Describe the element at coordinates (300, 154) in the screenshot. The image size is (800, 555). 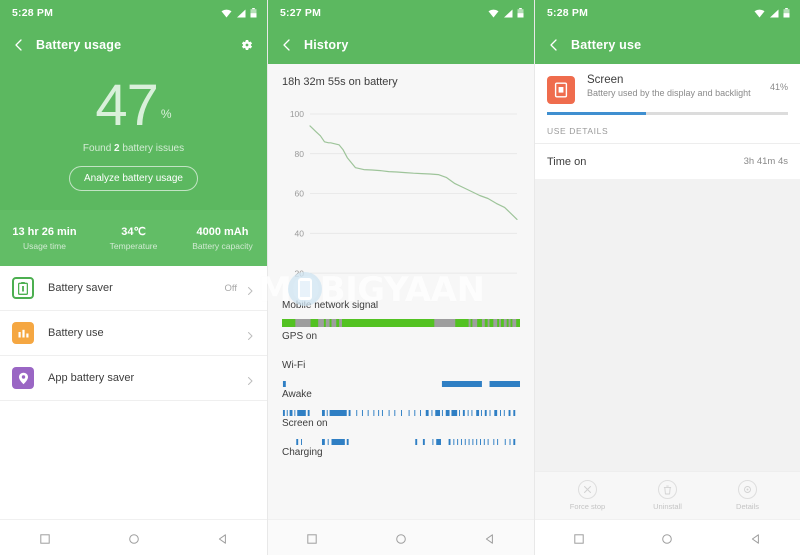
I see `svg-text: 80` at that location.